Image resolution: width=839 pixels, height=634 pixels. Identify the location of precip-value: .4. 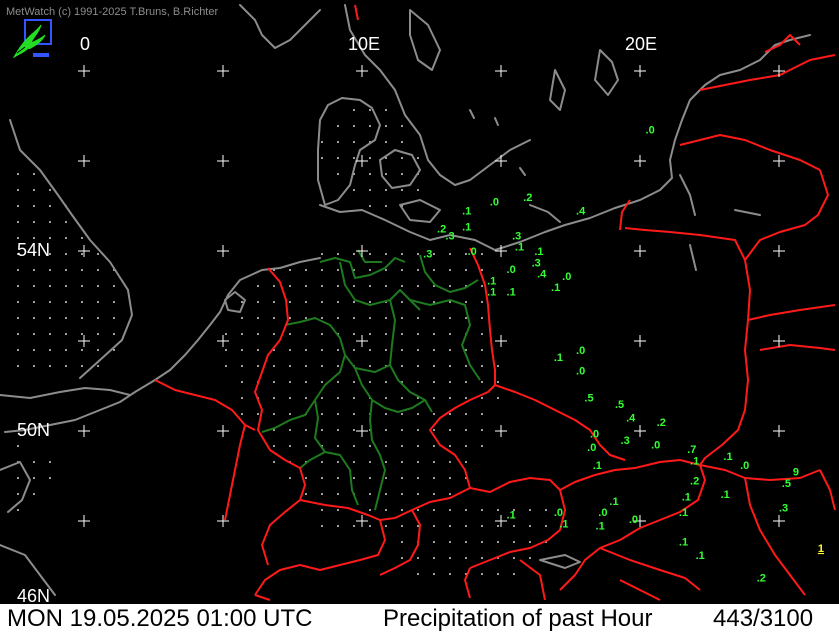
(631, 419).